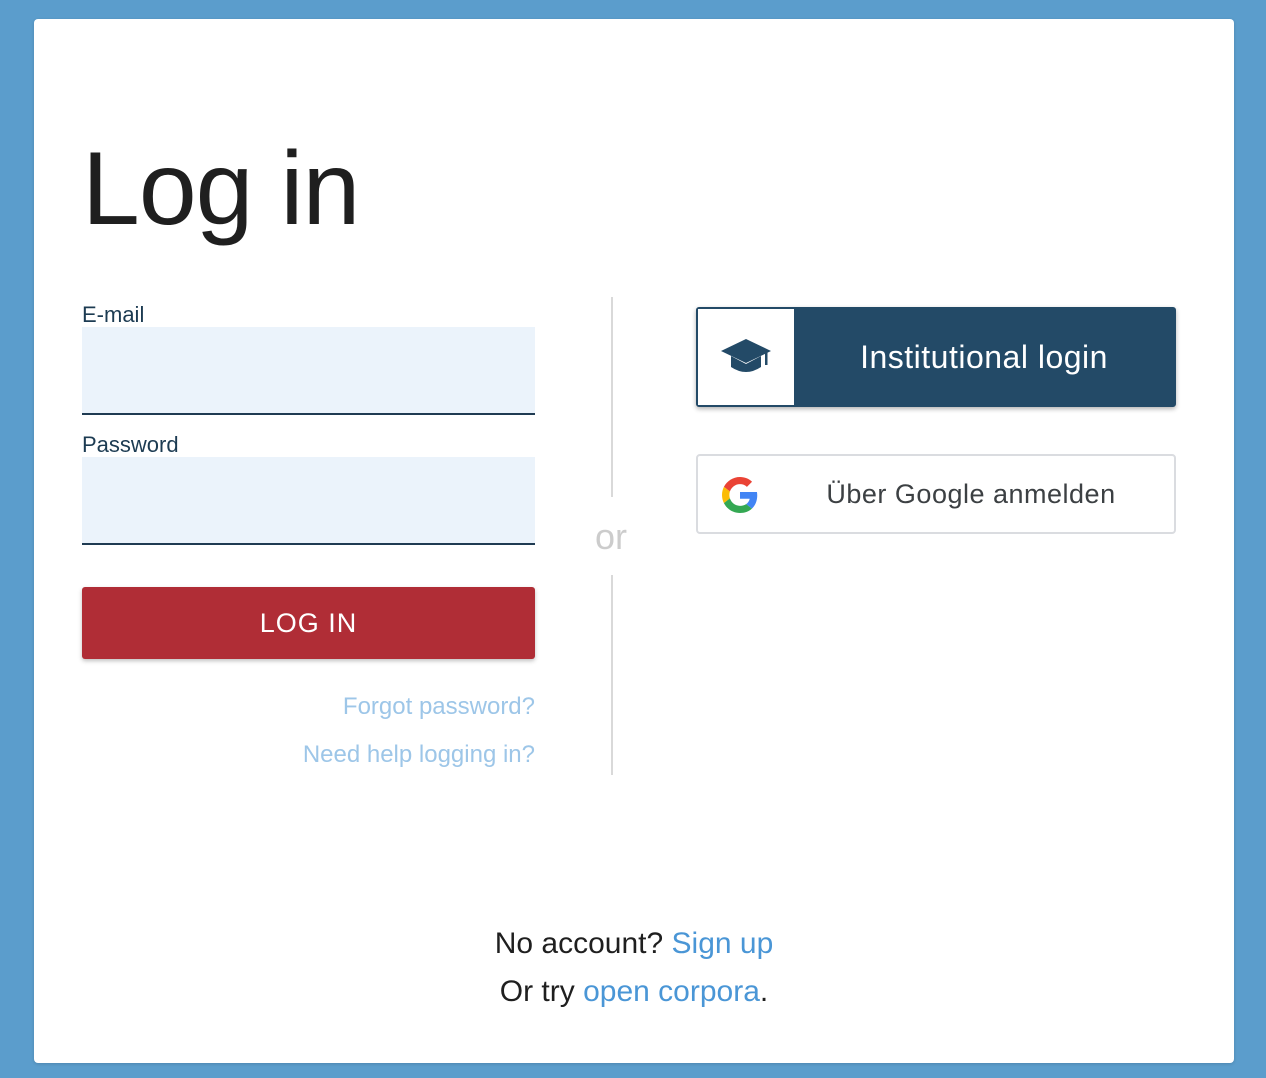 The image size is (1266, 1078). I want to click on or-try-text: Or try, so click(537, 991).